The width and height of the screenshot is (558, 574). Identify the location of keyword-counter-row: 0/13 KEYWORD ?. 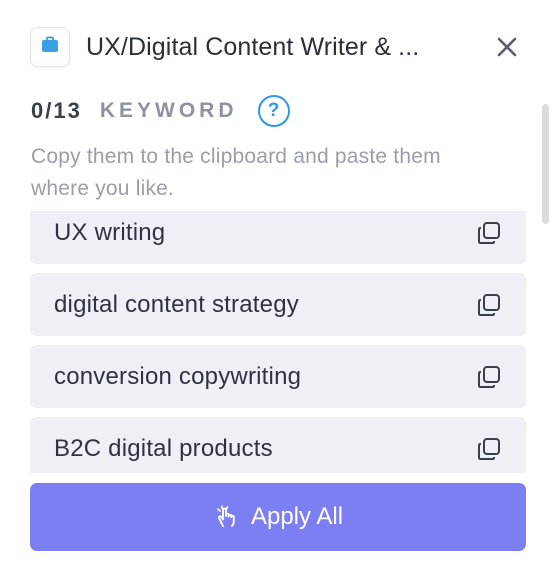
(160, 111).